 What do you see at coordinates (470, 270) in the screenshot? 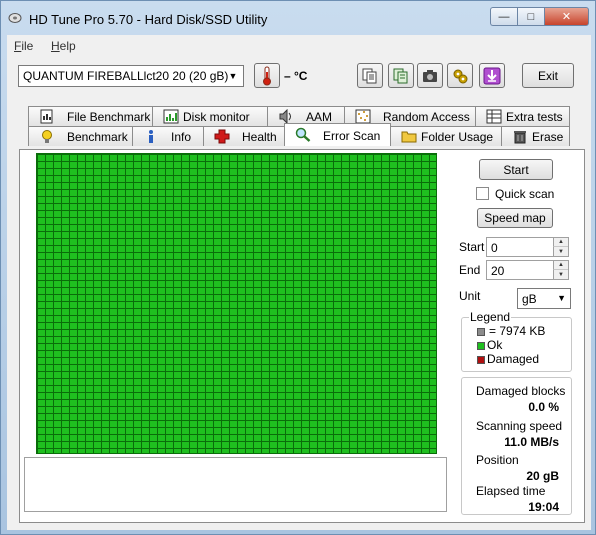
I see `end-field-label: End` at bounding box center [470, 270].